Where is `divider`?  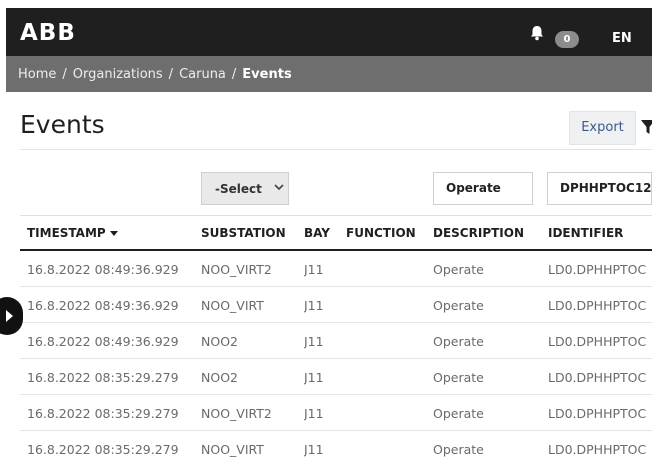
divider is located at coordinates (336, 149).